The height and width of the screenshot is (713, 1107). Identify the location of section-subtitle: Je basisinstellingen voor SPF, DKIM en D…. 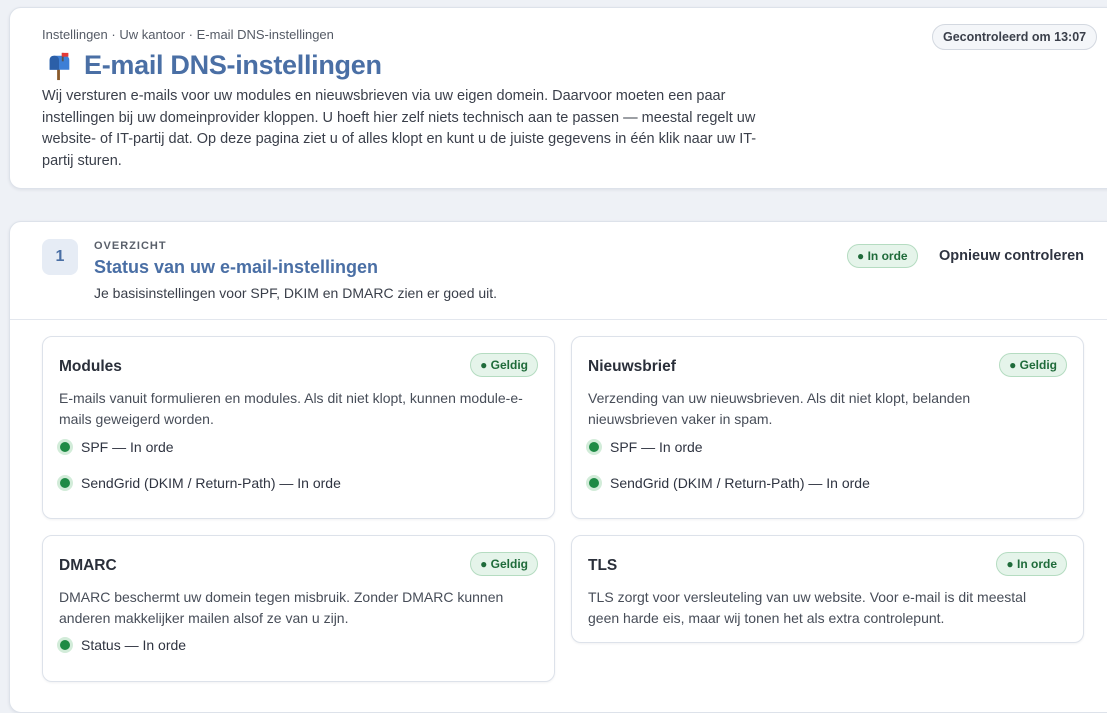
(296, 293).